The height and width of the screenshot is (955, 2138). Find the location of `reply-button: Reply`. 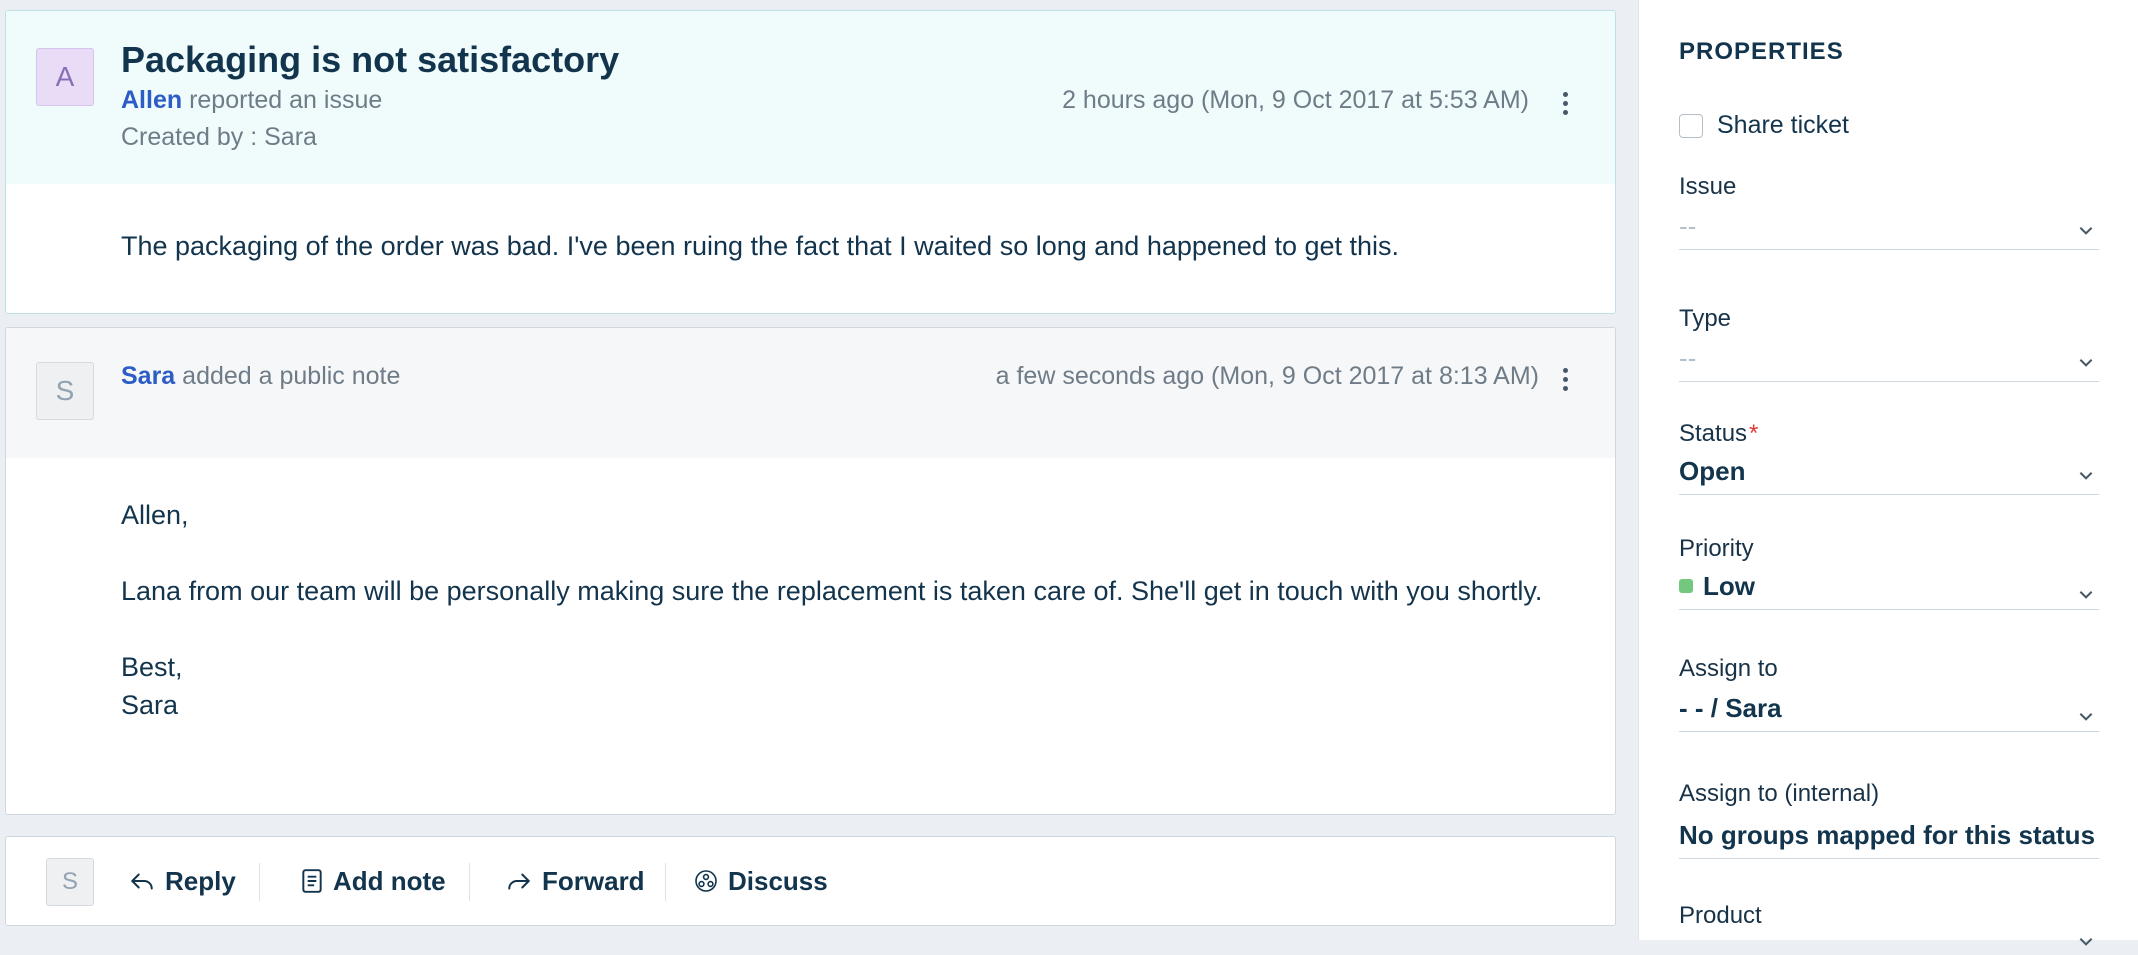

reply-button: Reply is located at coordinates (182, 881).